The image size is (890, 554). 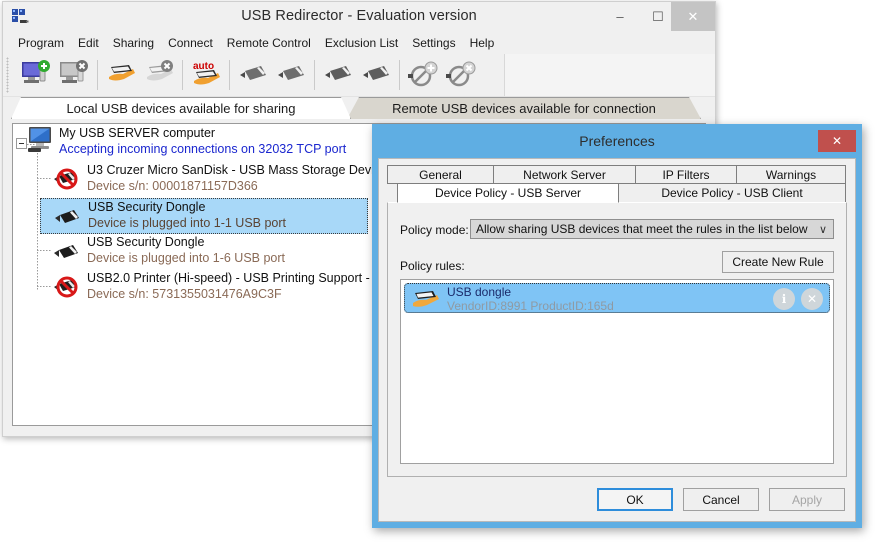 I want to click on tree-guide-vertical, so click(x=37, y=217).